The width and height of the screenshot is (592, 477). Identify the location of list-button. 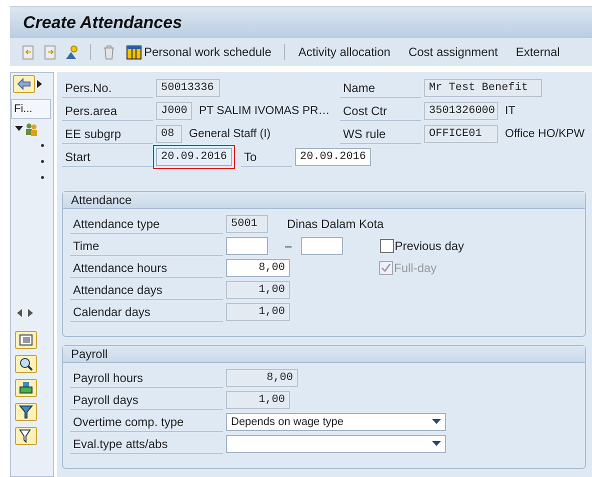
(26, 340).